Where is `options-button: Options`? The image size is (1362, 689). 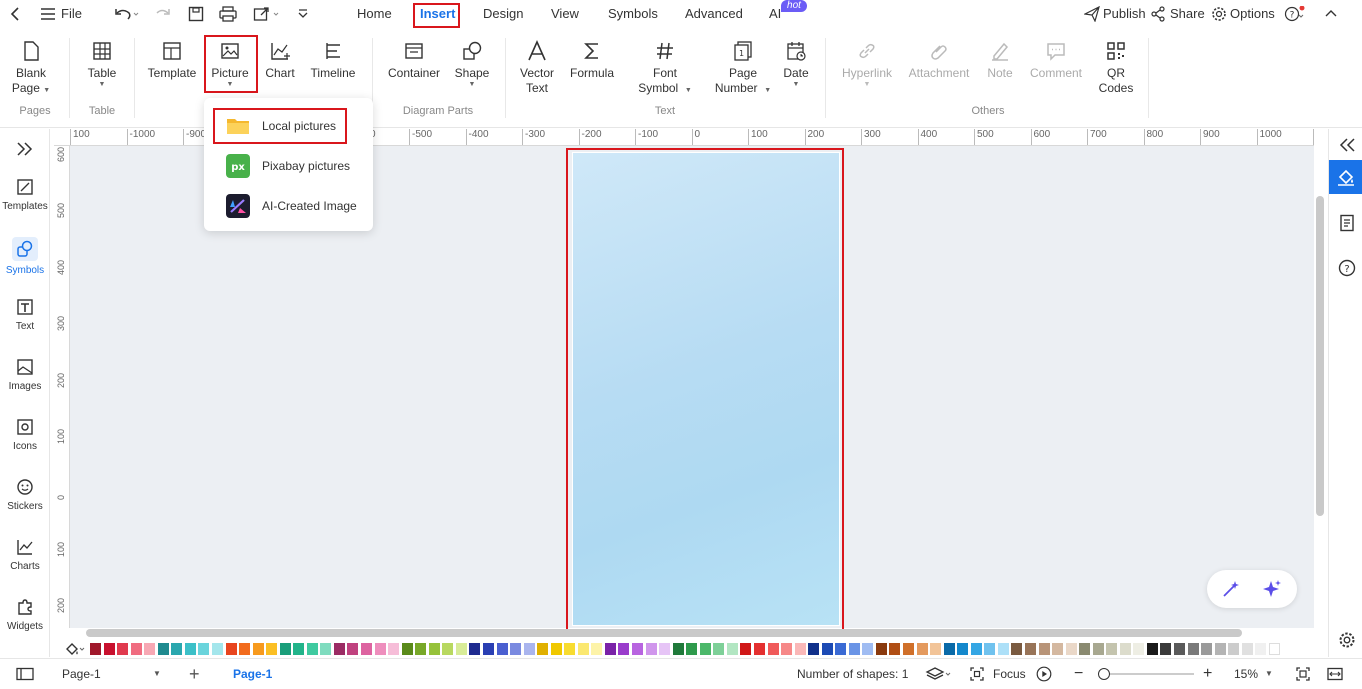
options-button: Options is located at coordinates (1252, 14).